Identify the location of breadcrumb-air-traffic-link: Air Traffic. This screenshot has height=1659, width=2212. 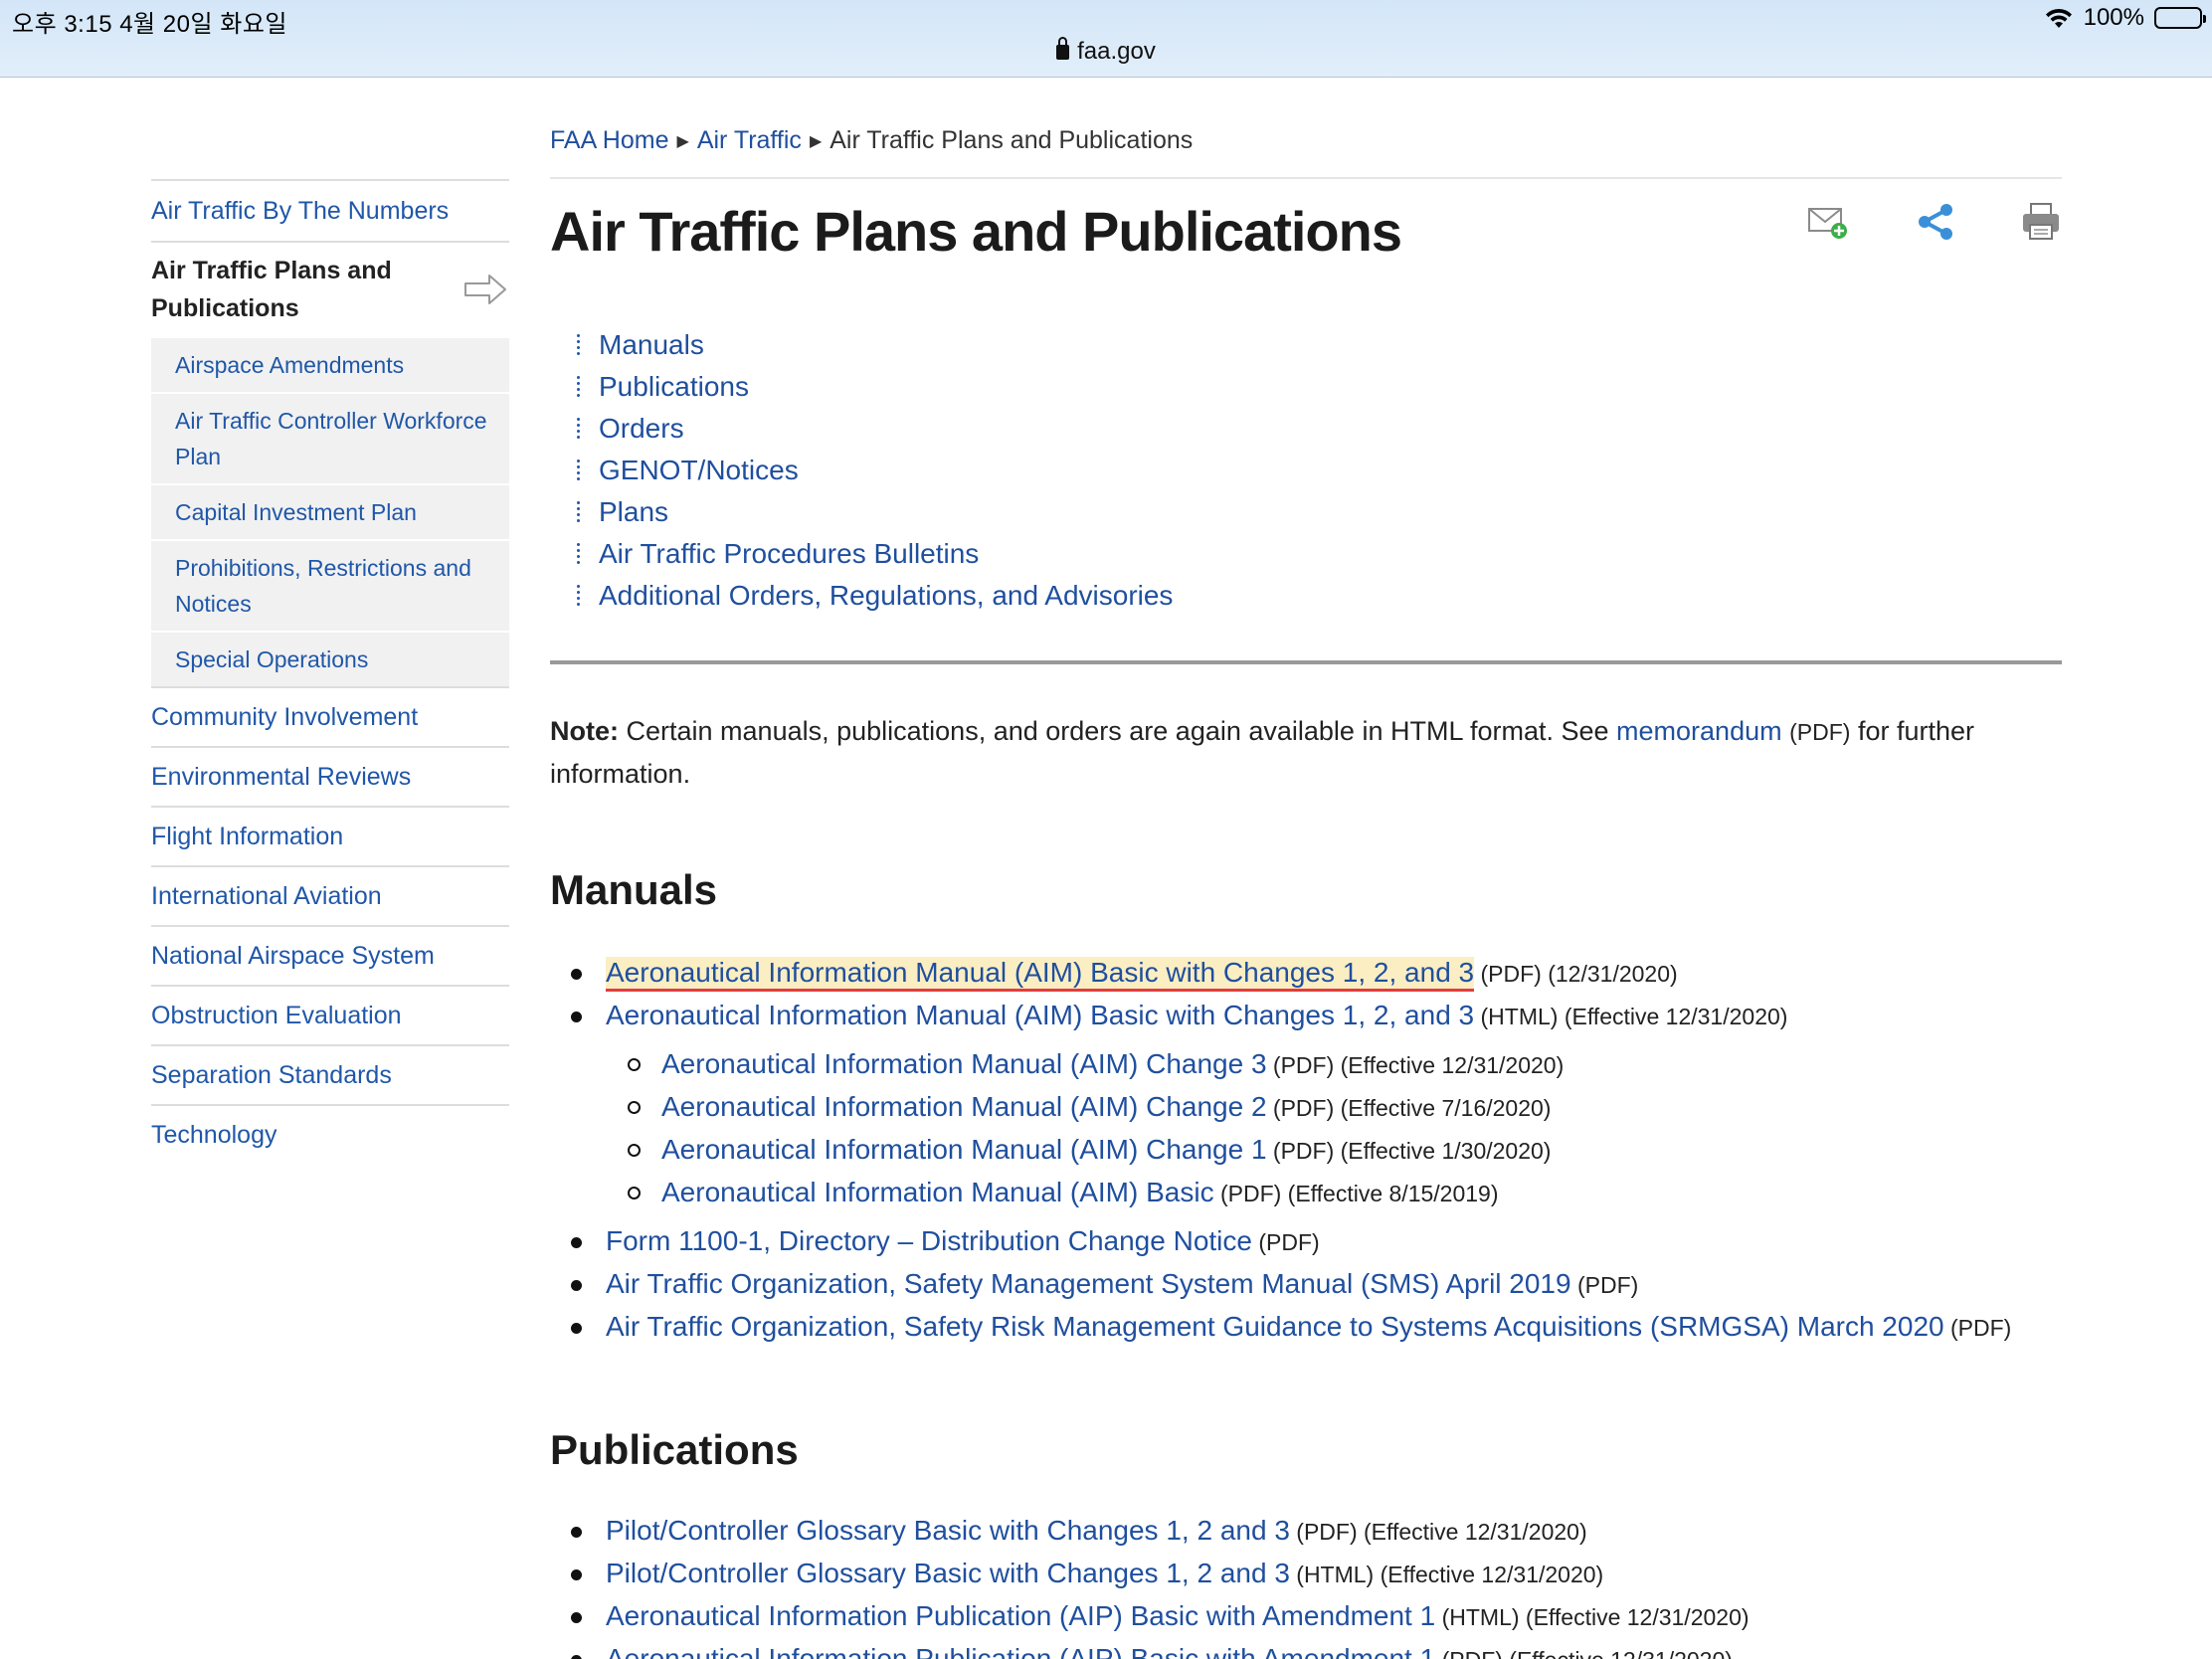
(749, 140).